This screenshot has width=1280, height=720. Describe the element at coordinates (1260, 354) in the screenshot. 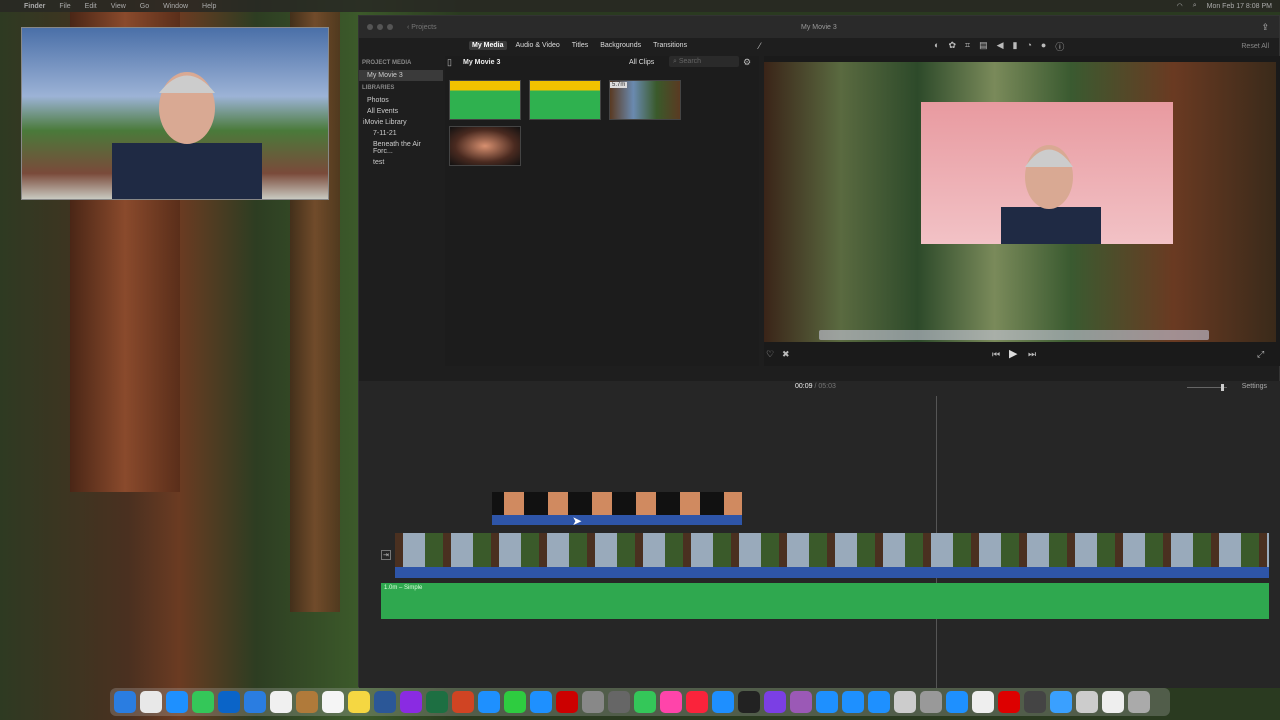

I see `fullscreen-icon: ⤢` at that location.